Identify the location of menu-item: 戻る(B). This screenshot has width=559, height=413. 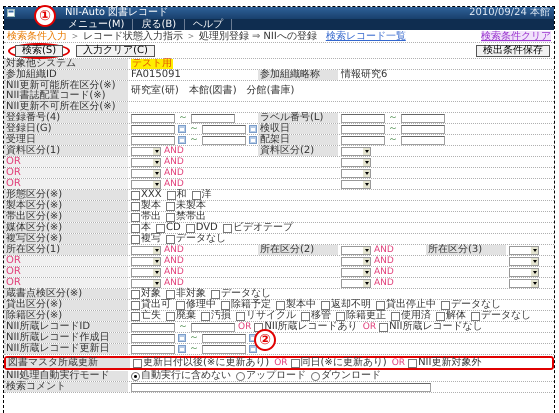
(159, 24).